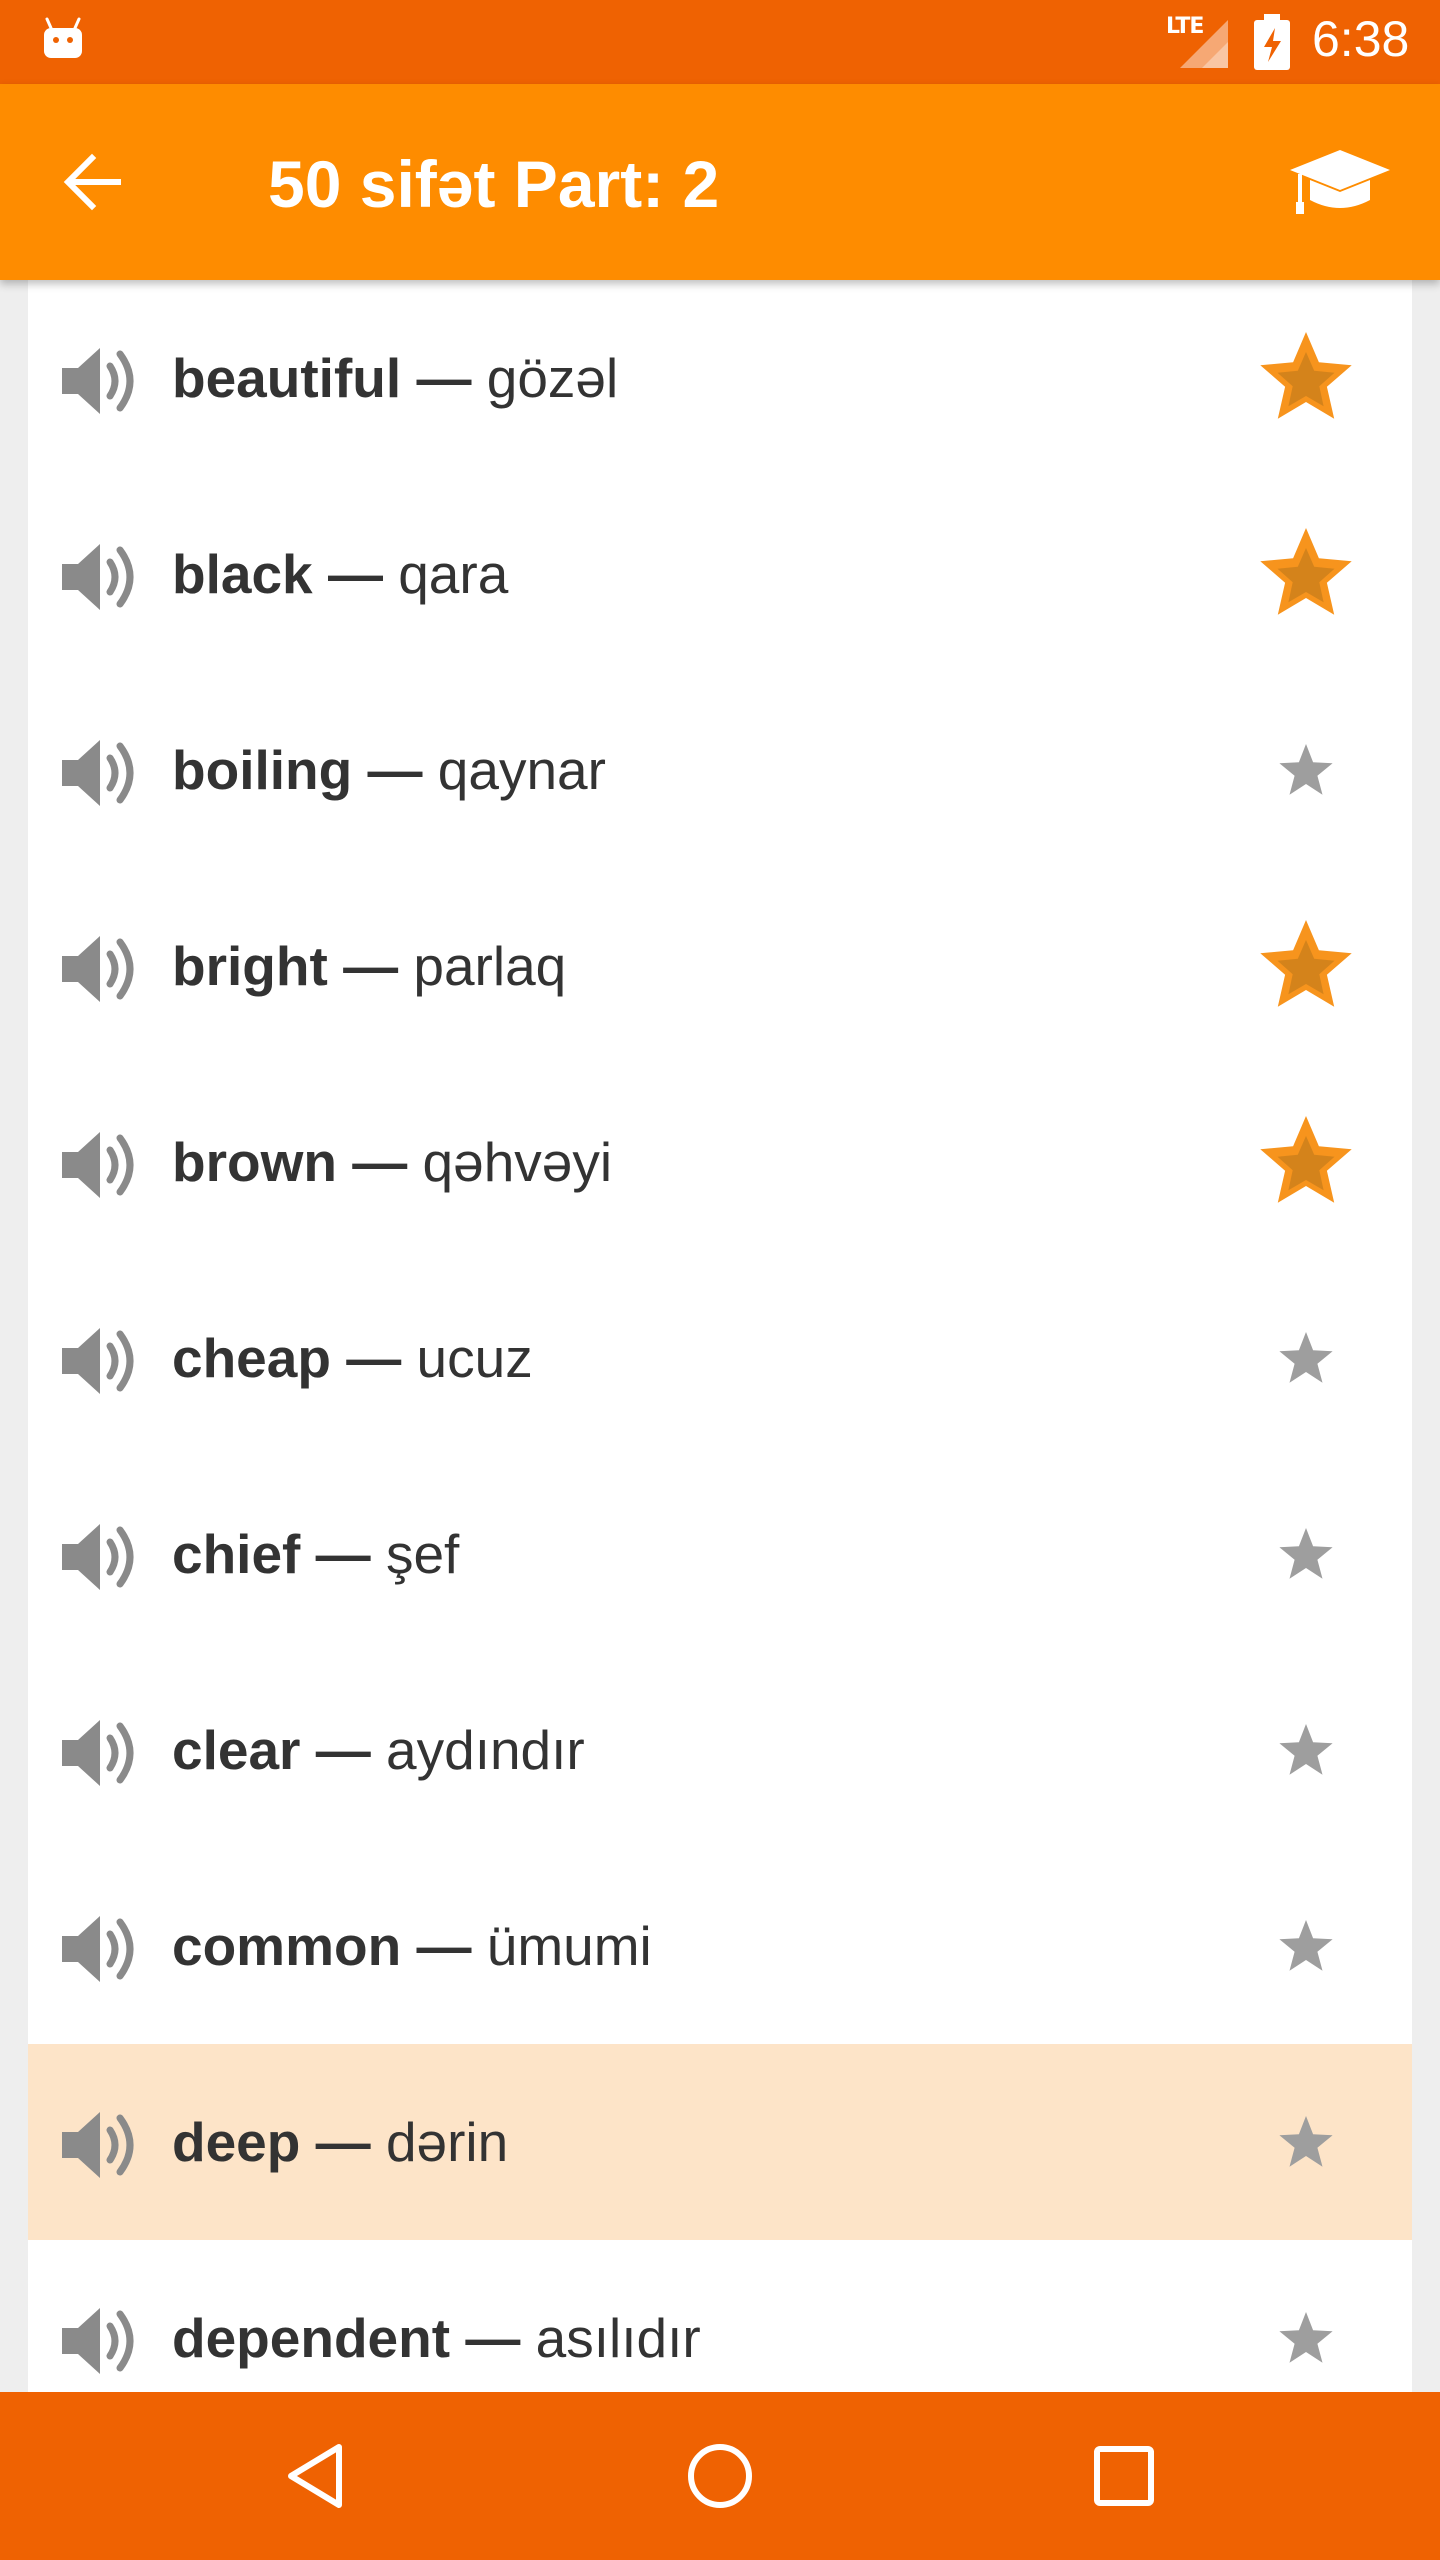 The height and width of the screenshot is (2560, 1440). Describe the element at coordinates (569, 1946) in the screenshot. I see `word-translation: ümumi` at that location.